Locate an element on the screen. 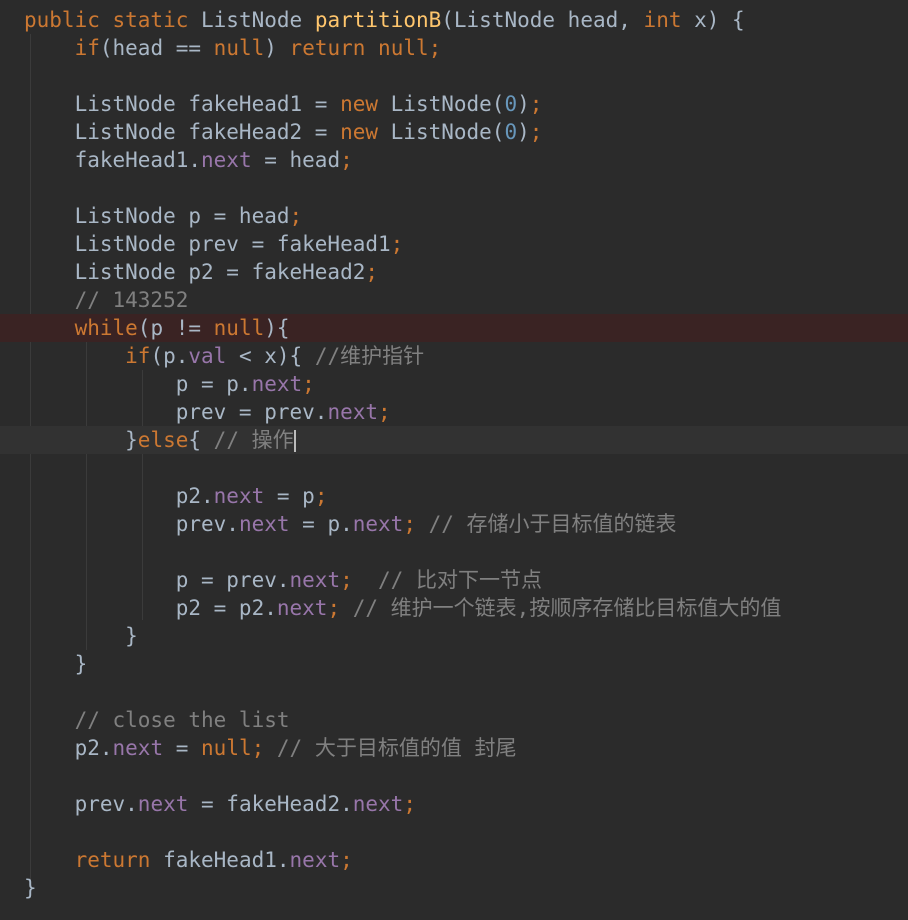 The height and width of the screenshot is (920, 908). code-token: fakeHead1. is located at coordinates (113, 160).